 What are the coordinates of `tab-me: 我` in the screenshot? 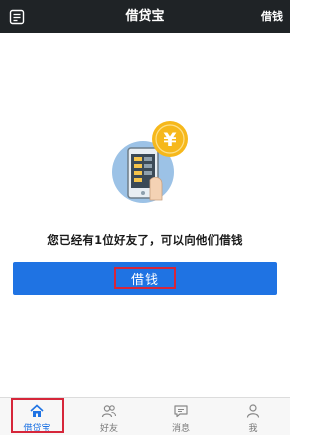 It's located at (253, 416).